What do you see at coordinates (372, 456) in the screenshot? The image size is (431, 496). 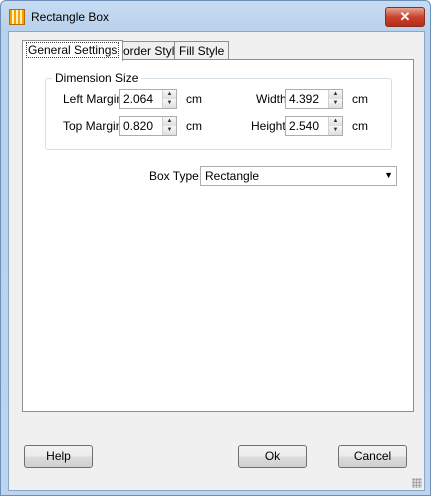 I see `cancel-button: Cancel` at bounding box center [372, 456].